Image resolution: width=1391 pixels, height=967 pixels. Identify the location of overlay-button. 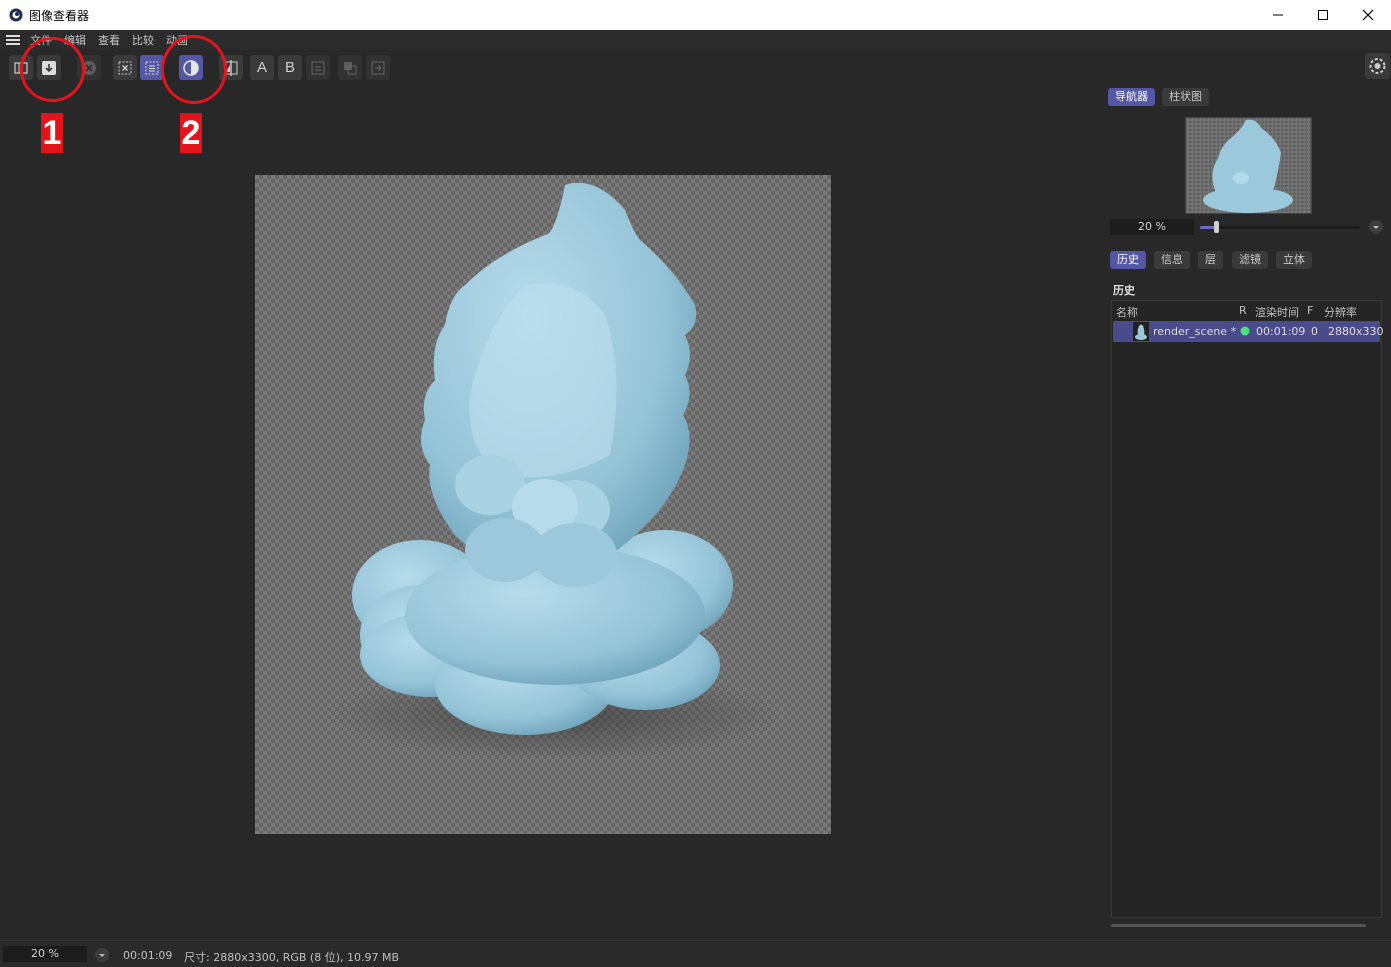
(350, 67).